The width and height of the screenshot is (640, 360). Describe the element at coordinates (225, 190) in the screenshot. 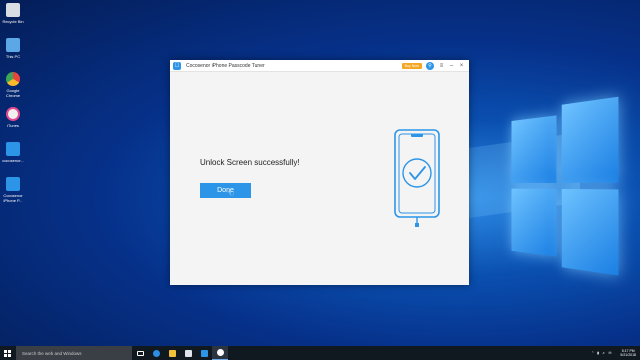

I see `done-button: Done` at that location.